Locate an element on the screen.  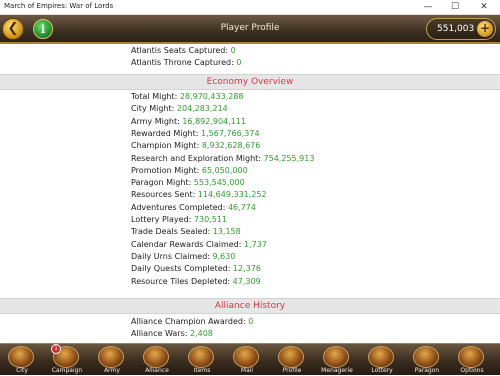
stat-value: 46,774 is located at coordinates (241, 207).